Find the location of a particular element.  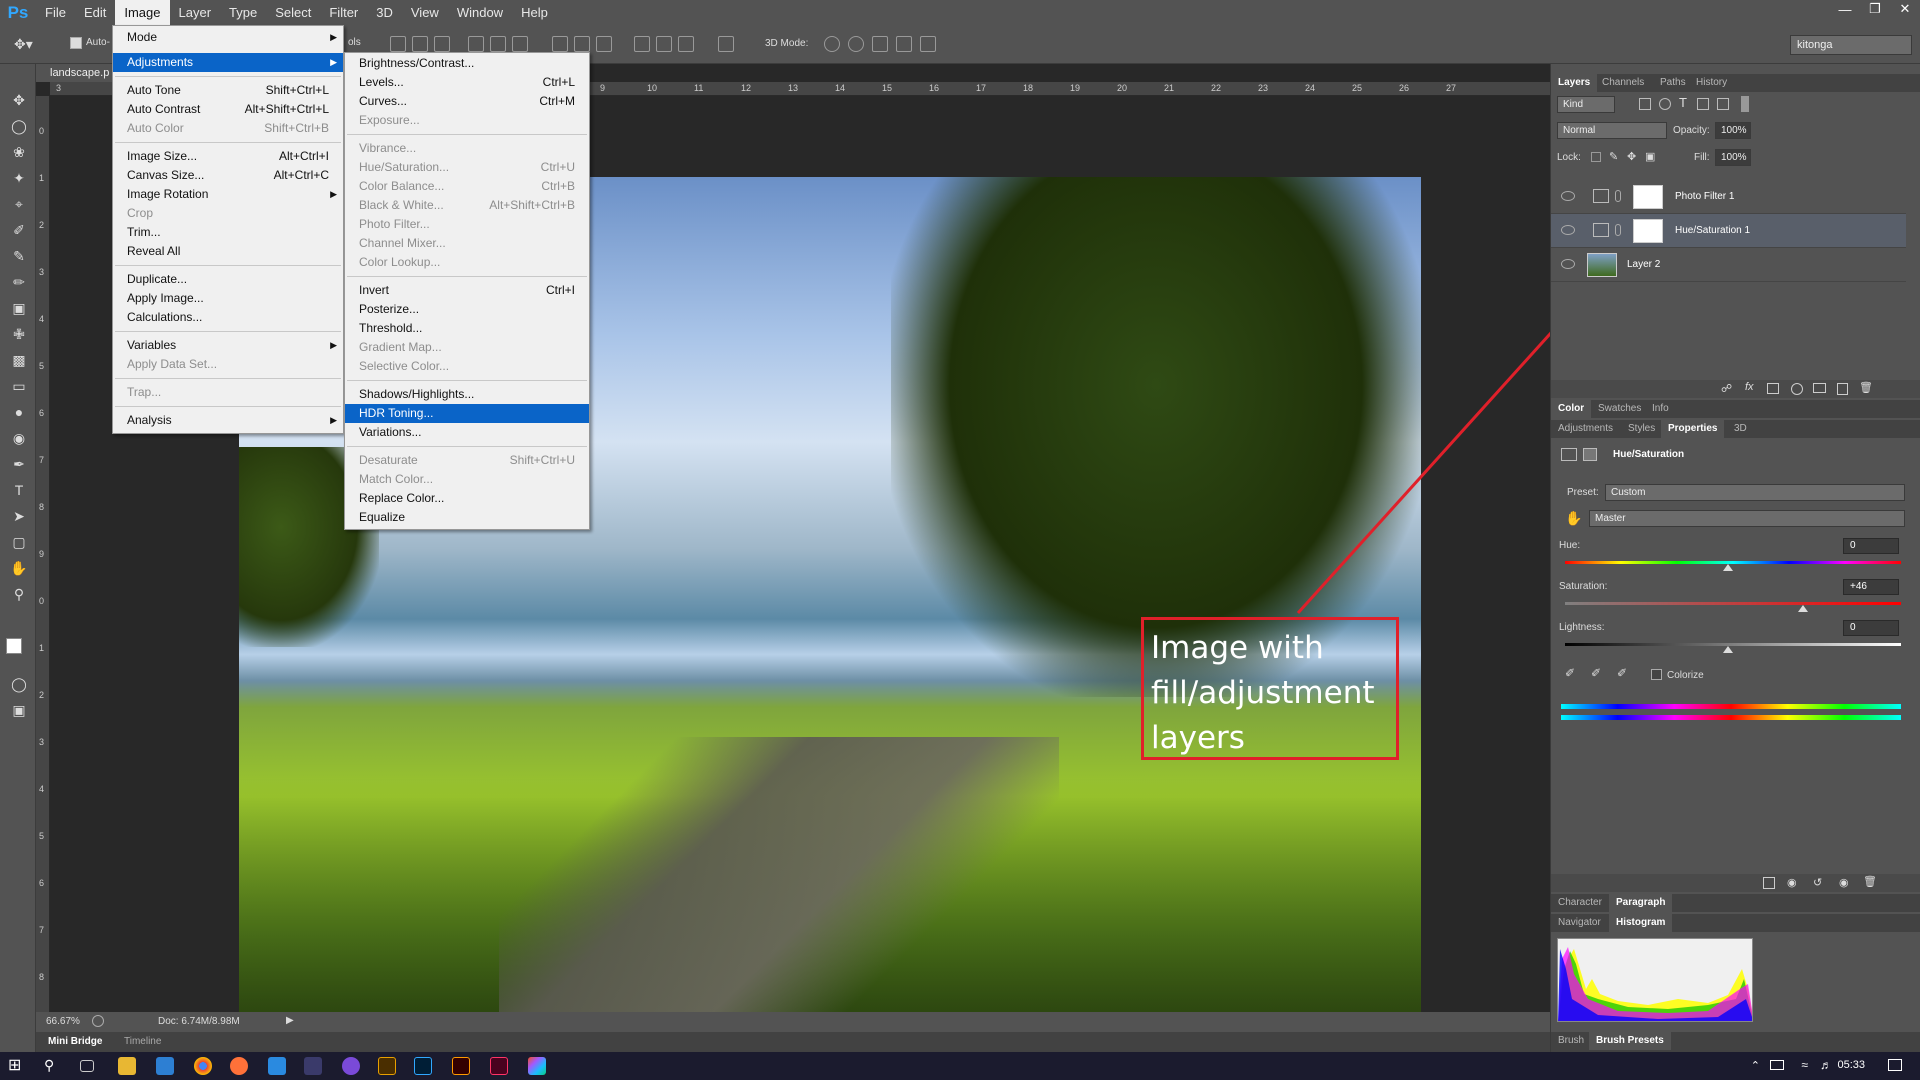

close-icon: ✕ is located at coordinates (1905, 9).